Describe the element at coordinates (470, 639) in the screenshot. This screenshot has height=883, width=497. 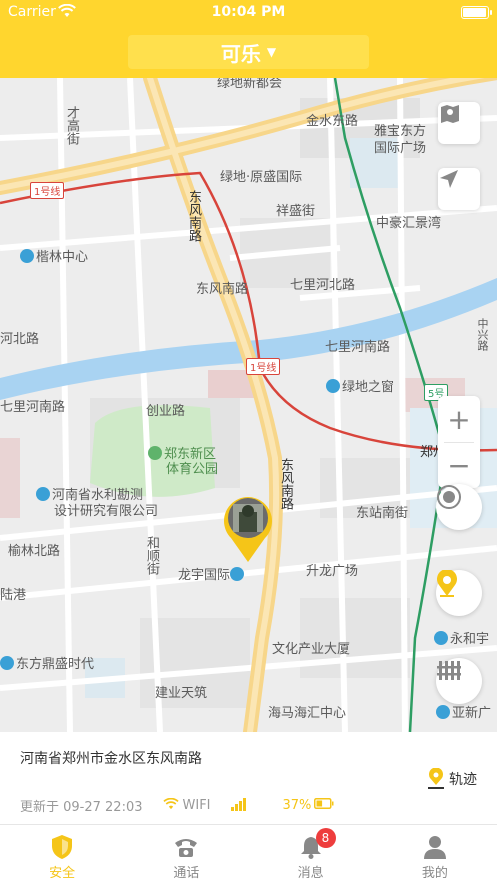
I see `map-label-text: 永和宇` at that location.